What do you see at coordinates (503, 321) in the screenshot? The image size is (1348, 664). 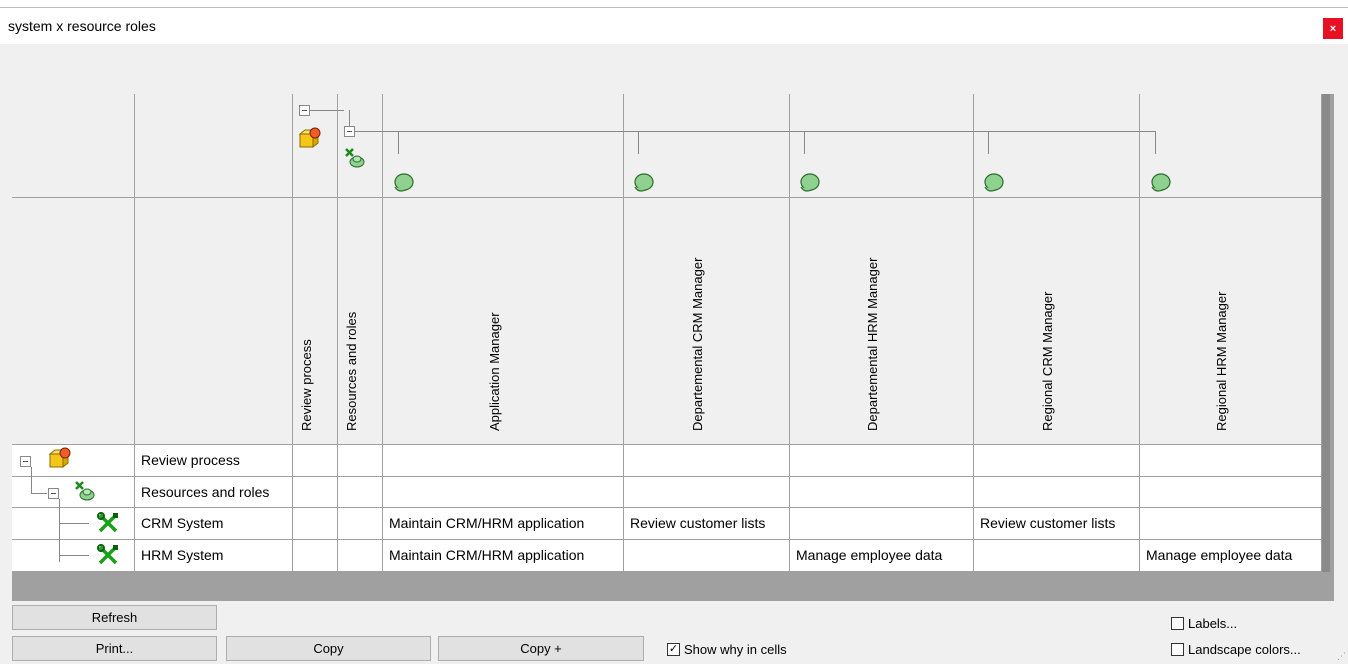 I see `column-header: Application Manager` at bounding box center [503, 321].